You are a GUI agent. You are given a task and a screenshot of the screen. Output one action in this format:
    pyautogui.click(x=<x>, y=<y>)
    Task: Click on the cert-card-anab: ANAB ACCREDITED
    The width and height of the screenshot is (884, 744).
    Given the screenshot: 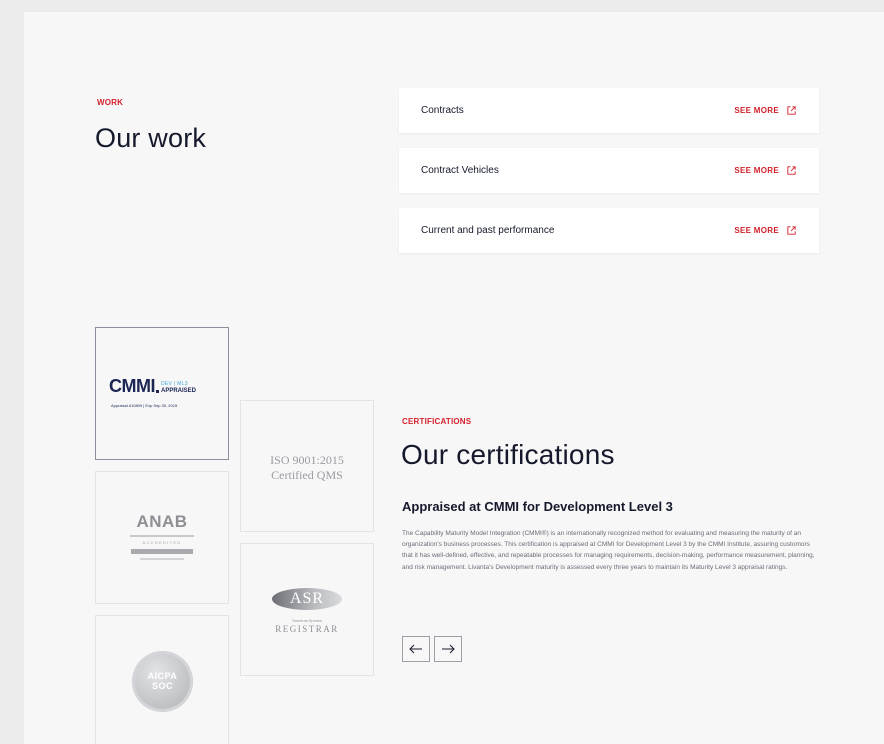 What is the action you would take?
    pyautogui.click(x=162, y=537)
    